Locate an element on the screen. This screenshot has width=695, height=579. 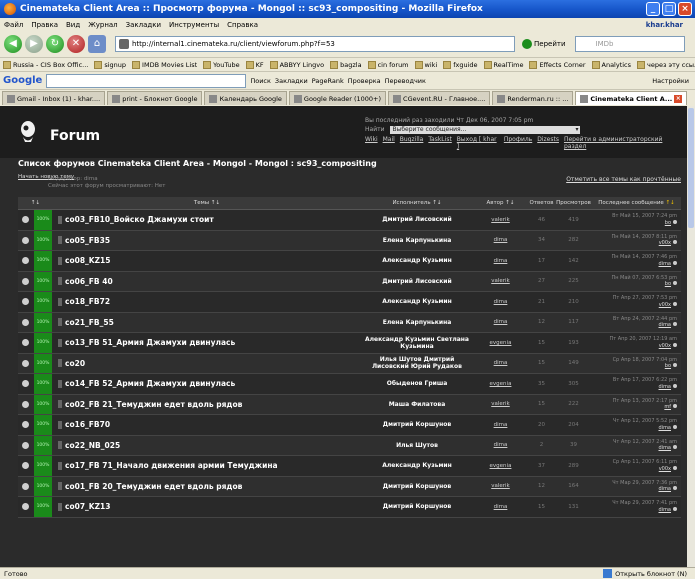
col-author: Автор ↑↓ is located at coordinates (500, 203).